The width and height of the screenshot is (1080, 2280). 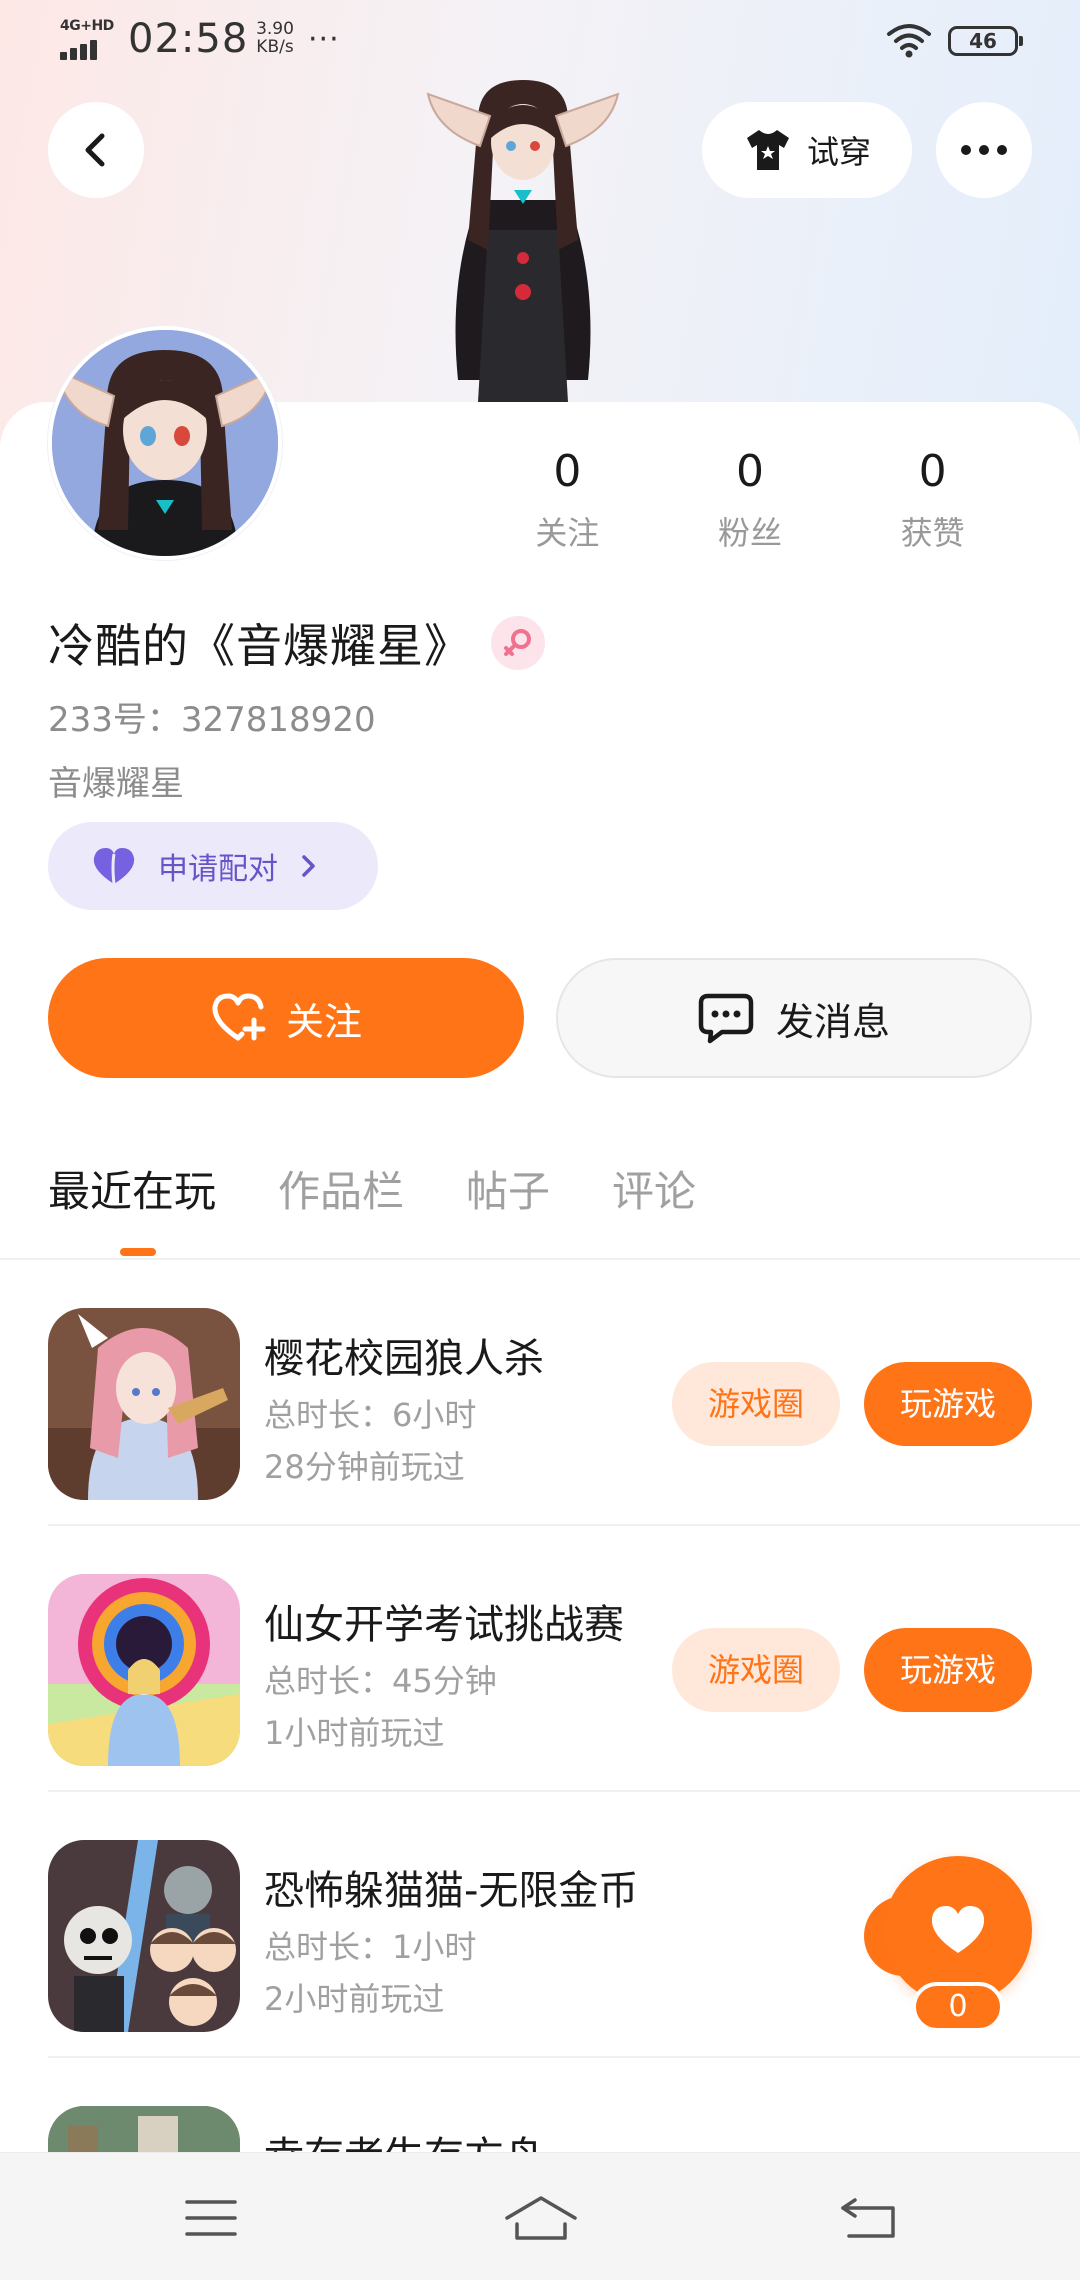 What do you see at coordinates (838, 152) in the screenshot?
I see `try-on-label: 试穿` at bounding box center [838, 152].